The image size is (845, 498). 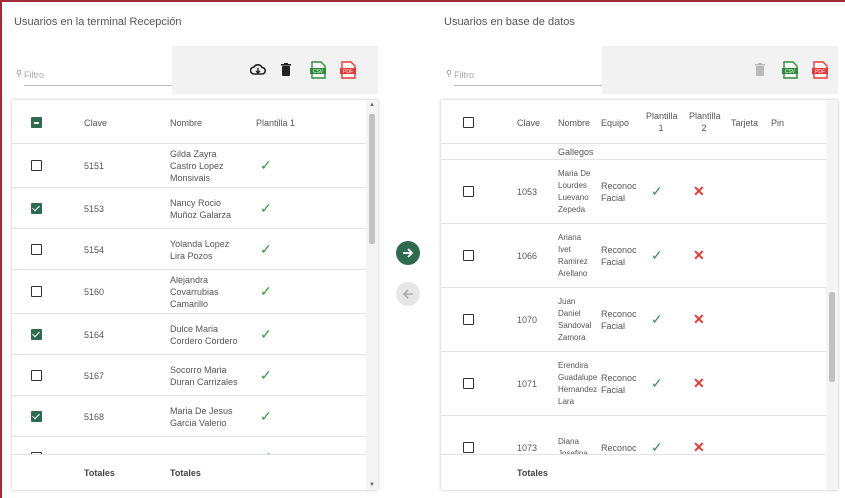 I want to click on row-nombre-line: Guadalupe, so click(x=578, y=377).